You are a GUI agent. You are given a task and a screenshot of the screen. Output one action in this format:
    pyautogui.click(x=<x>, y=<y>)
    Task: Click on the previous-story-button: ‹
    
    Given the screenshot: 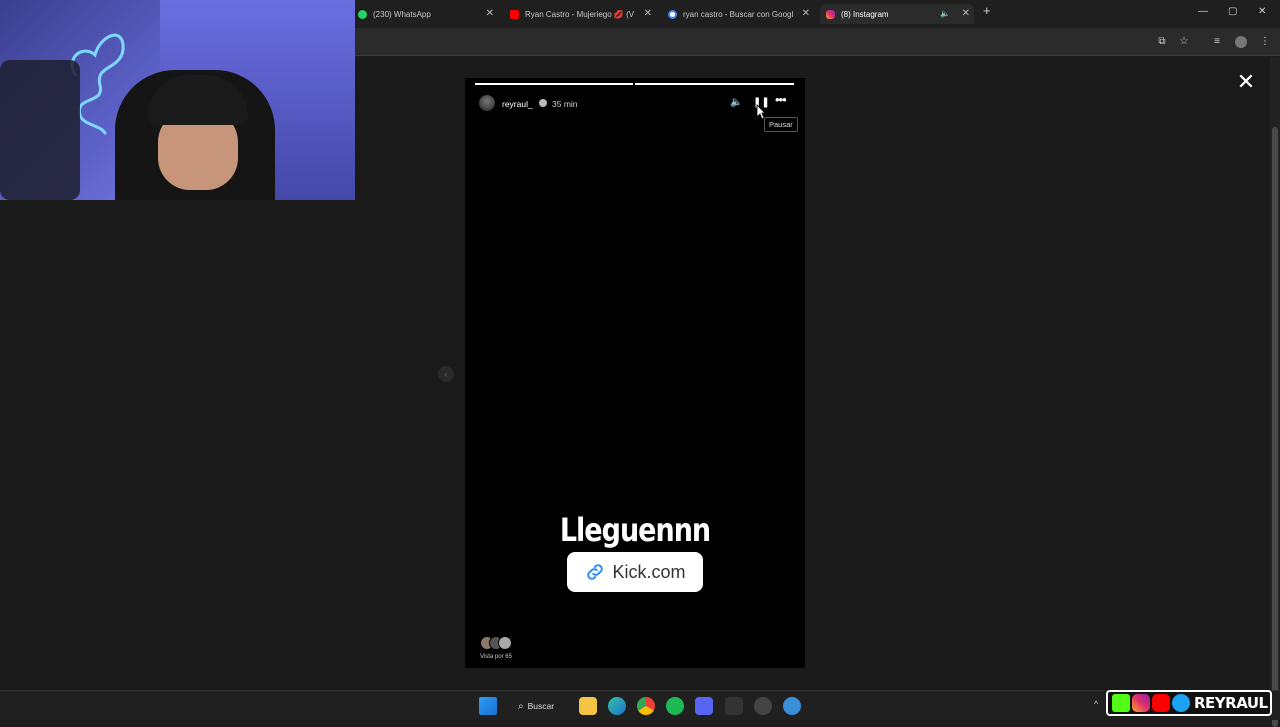 What is the action you would take?
    pyautogui.click(x=446, y=374)
    